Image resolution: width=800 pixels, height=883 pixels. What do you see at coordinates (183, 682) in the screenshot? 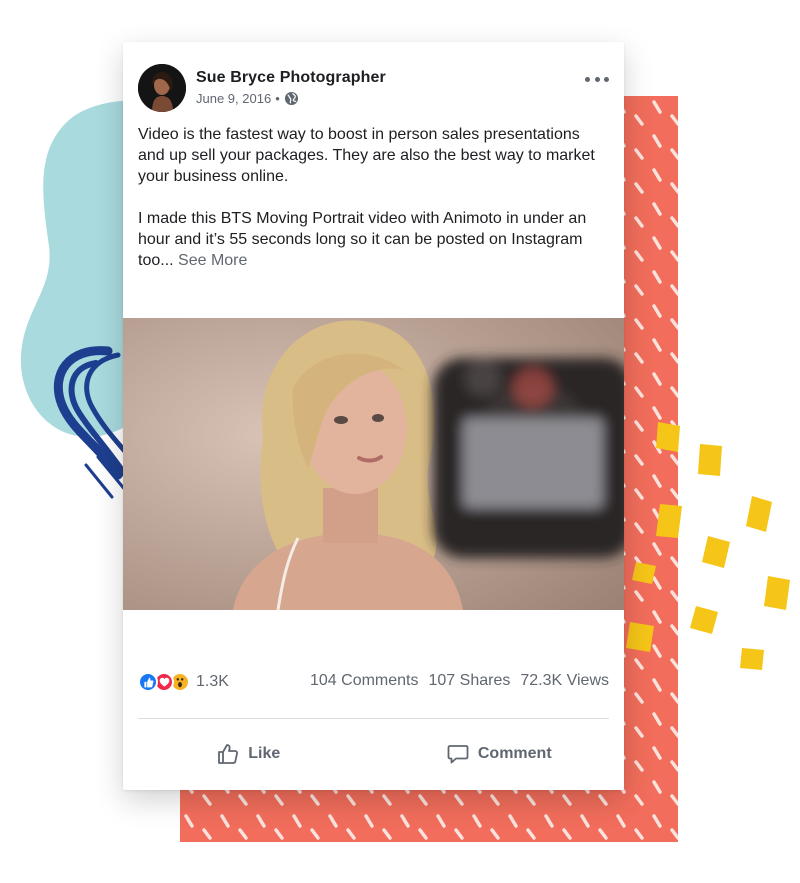
I see `reactions-summary: 1.3K` at bounding box center [183, 682].